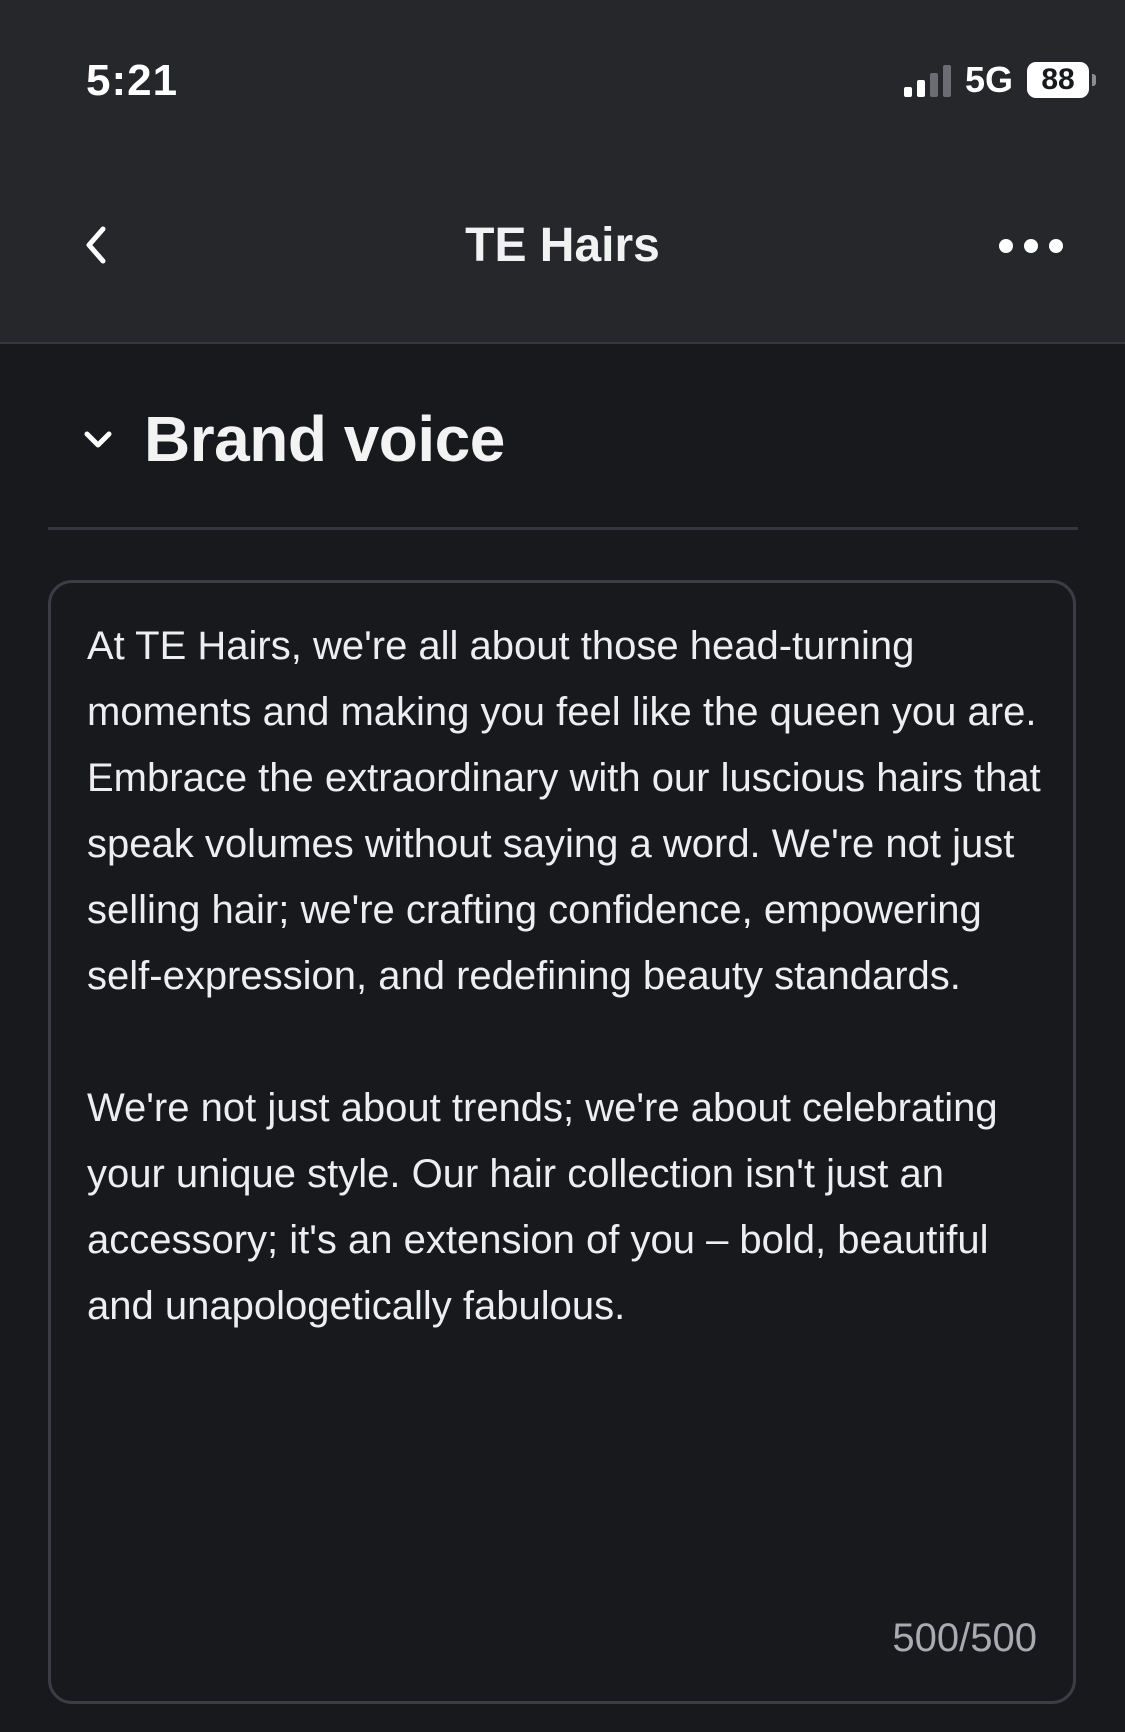  What do you see at coordinates (324, 439) in the screenshot?
I see `section-title: Brand voice` at bounding box center [324, 439].